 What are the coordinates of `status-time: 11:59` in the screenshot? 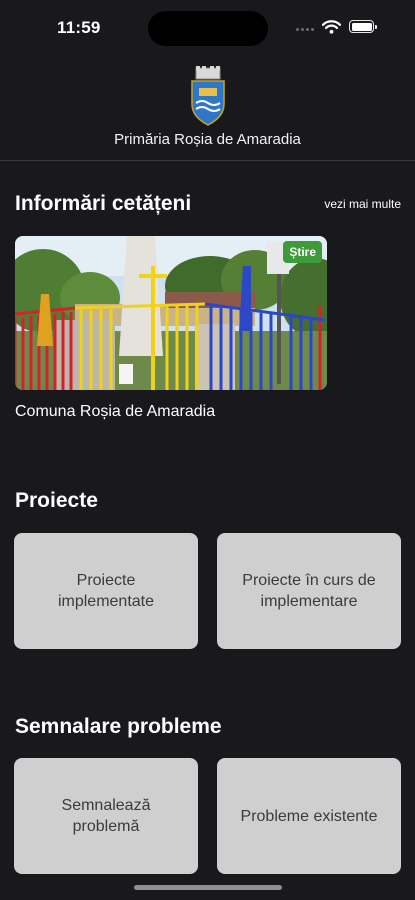 It's located at (79, 27).